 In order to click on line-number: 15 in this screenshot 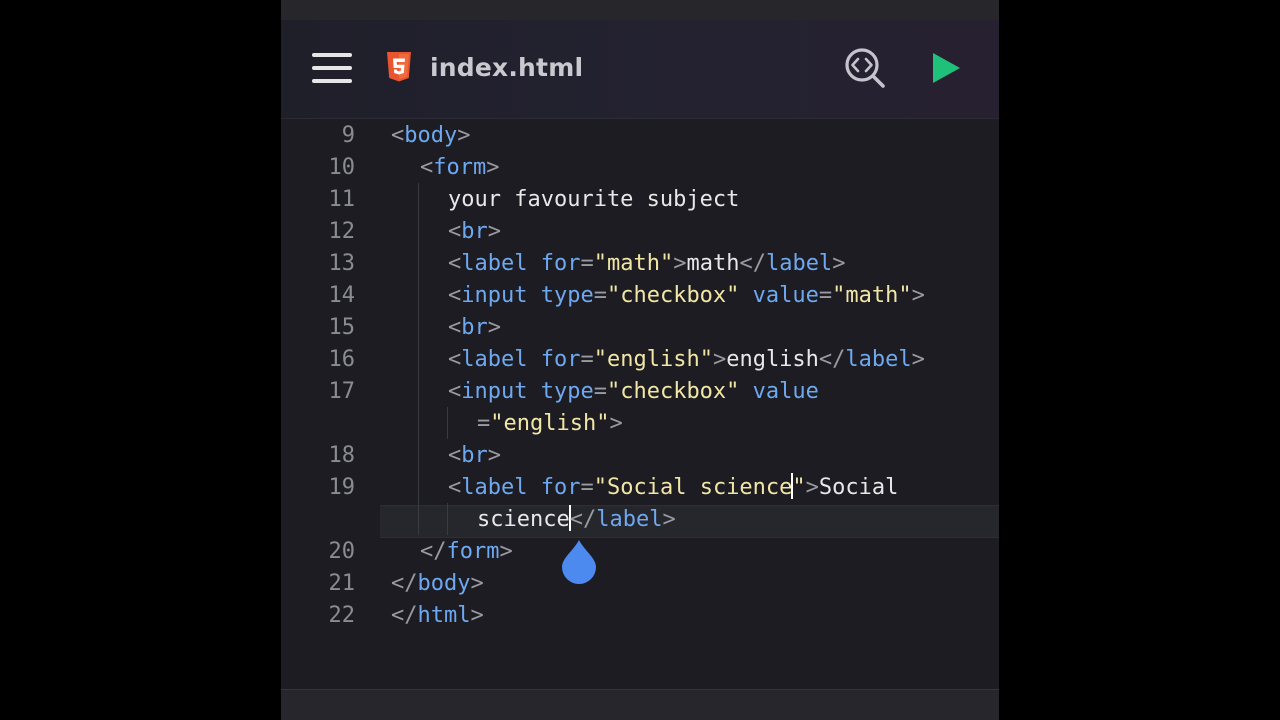, I will do `click(342, 327)`.